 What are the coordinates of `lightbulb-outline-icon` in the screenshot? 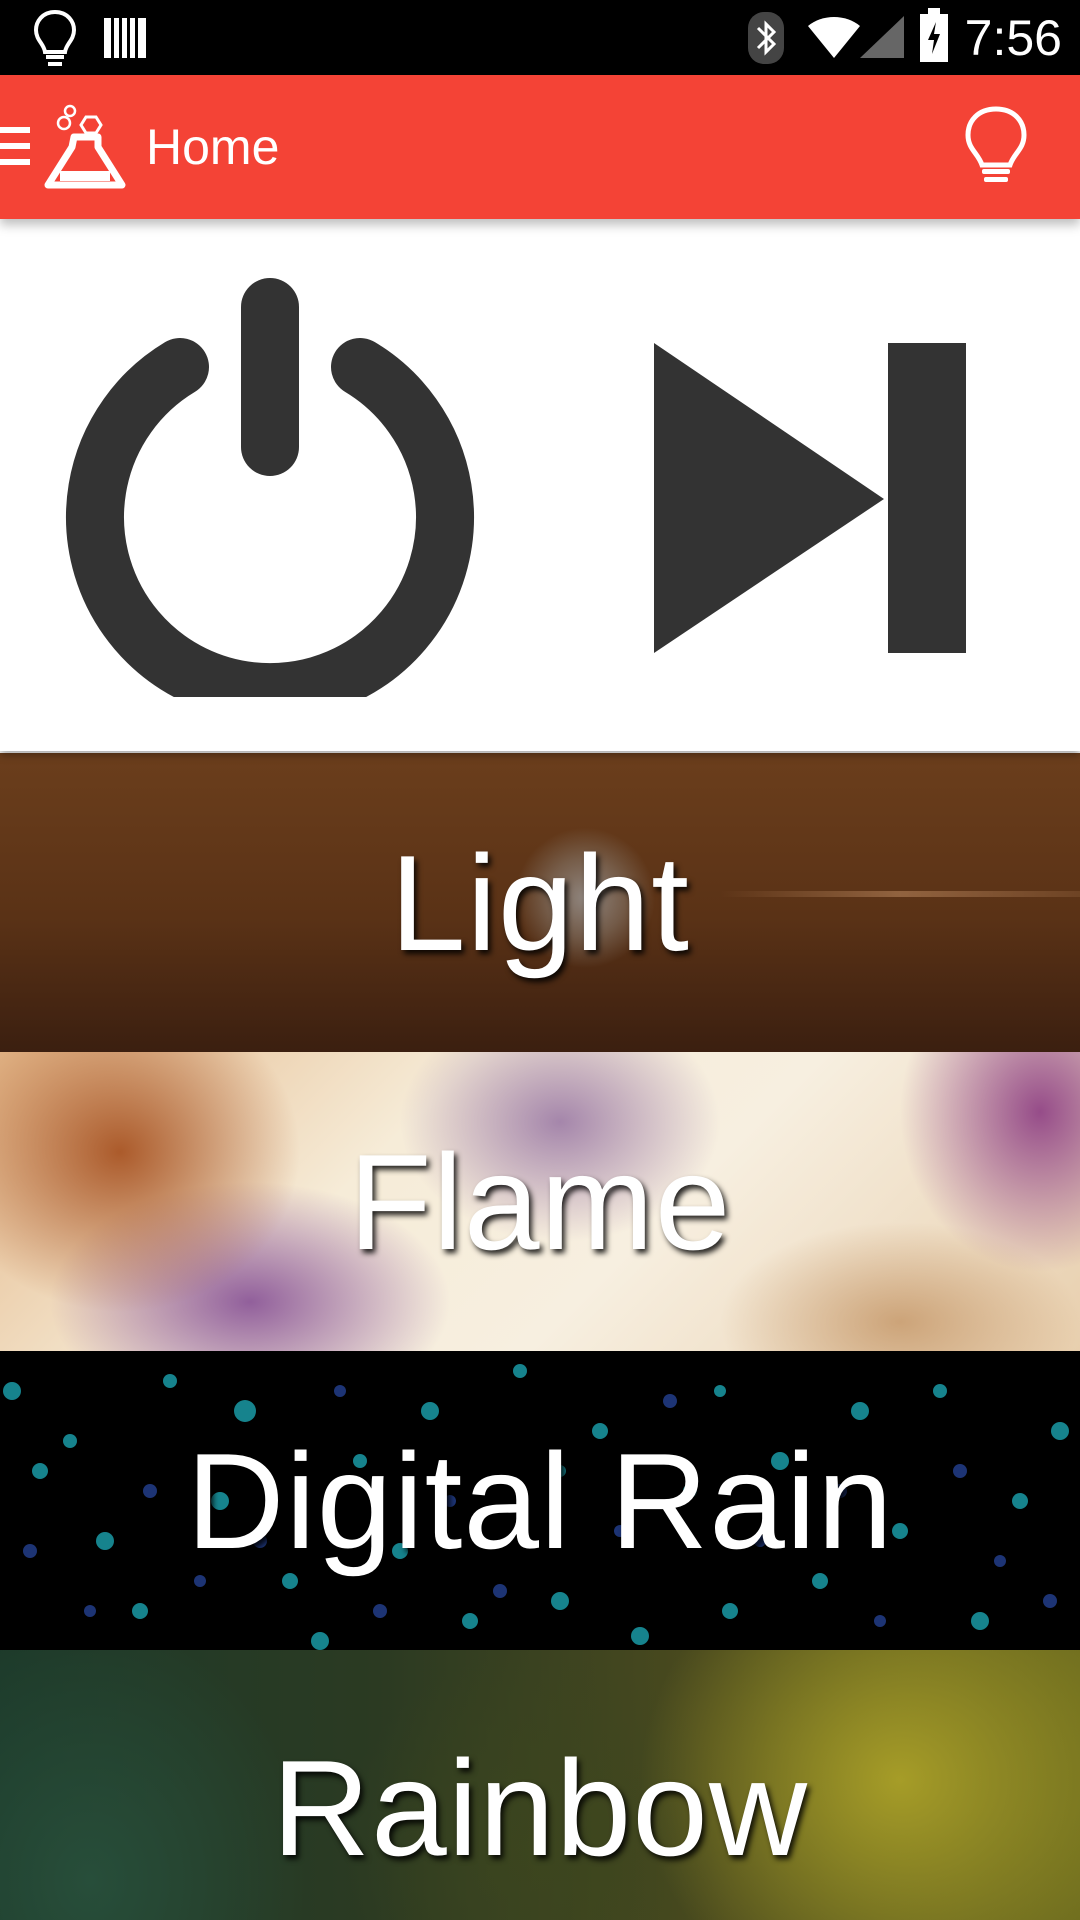 It's located at (996, 147).